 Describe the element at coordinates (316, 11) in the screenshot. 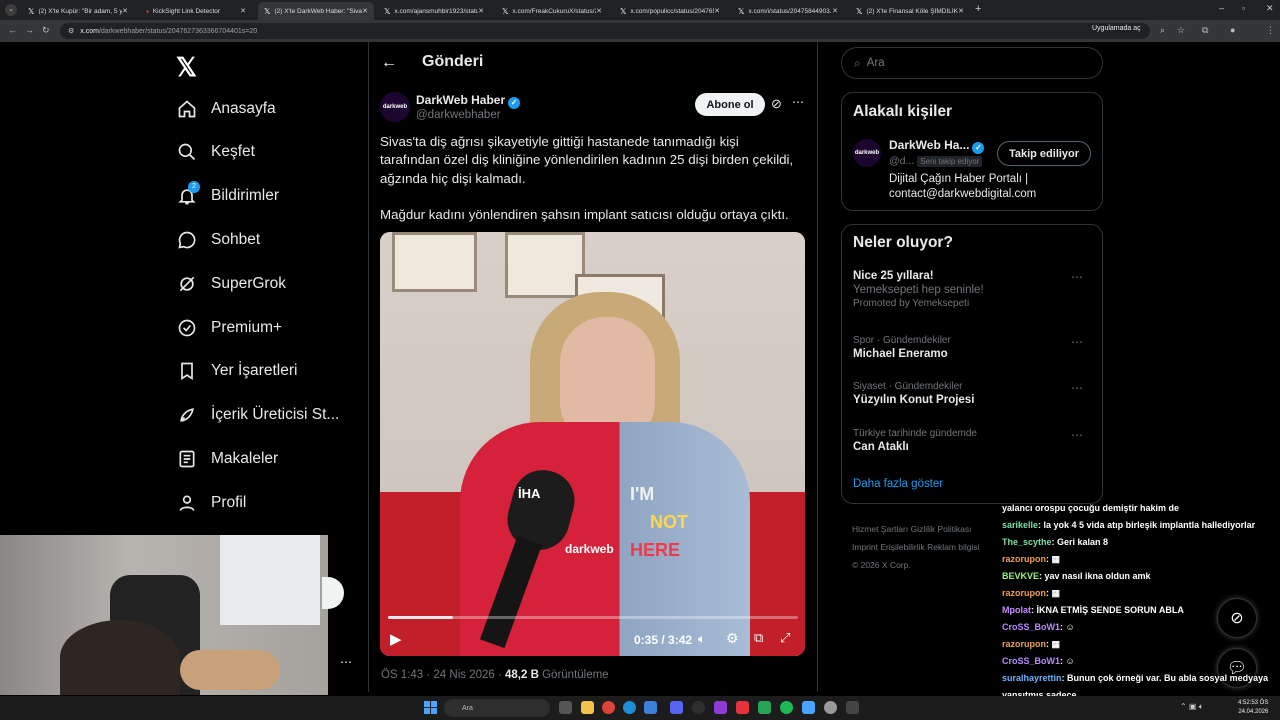

I see `browser-tab-active: 𝕏(2) X'te DarkWeb Haber: "Sivas'ta...✕` at that location.